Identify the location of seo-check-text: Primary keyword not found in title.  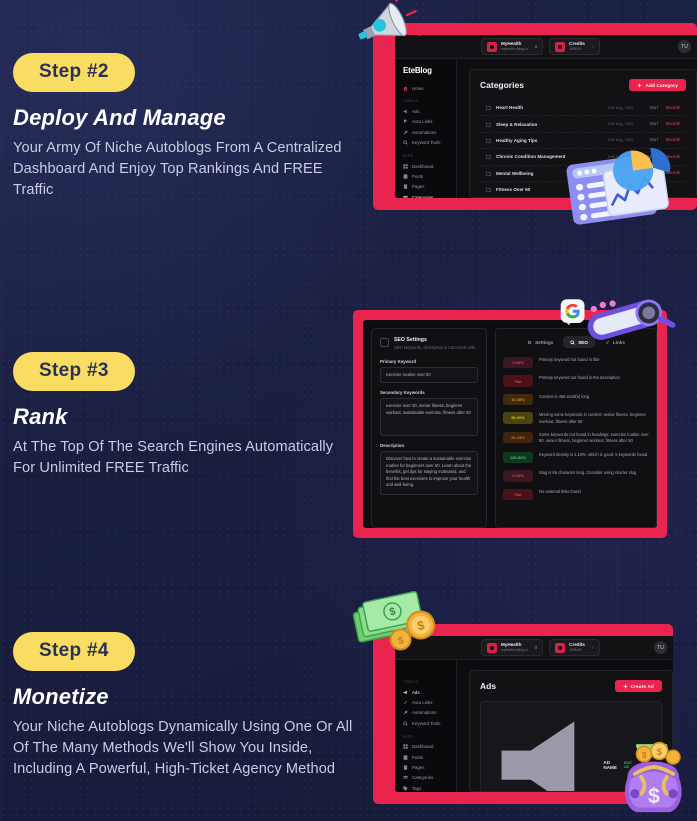
(569, 359).